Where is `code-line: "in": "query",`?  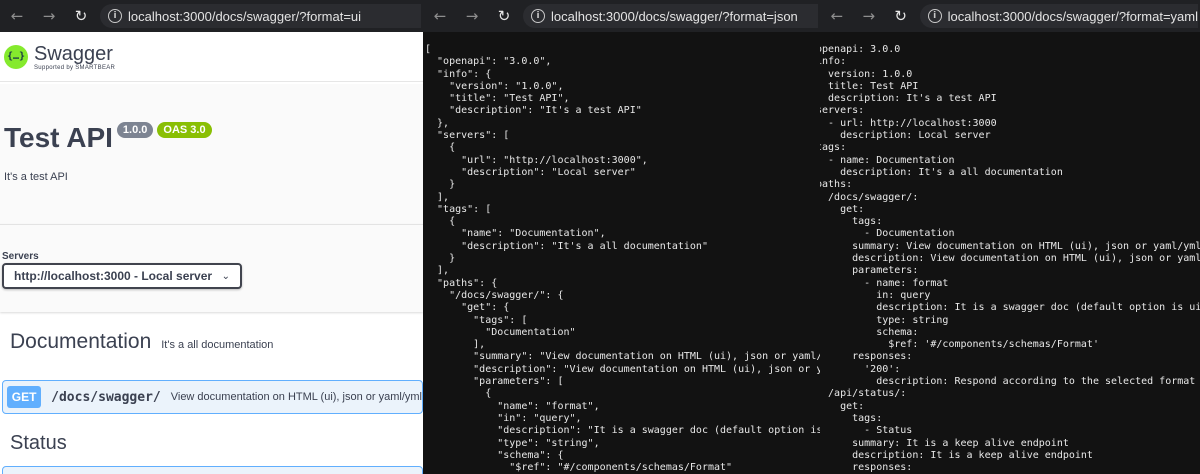 code-line: "in": "query", is located at coordinates (503, 418).